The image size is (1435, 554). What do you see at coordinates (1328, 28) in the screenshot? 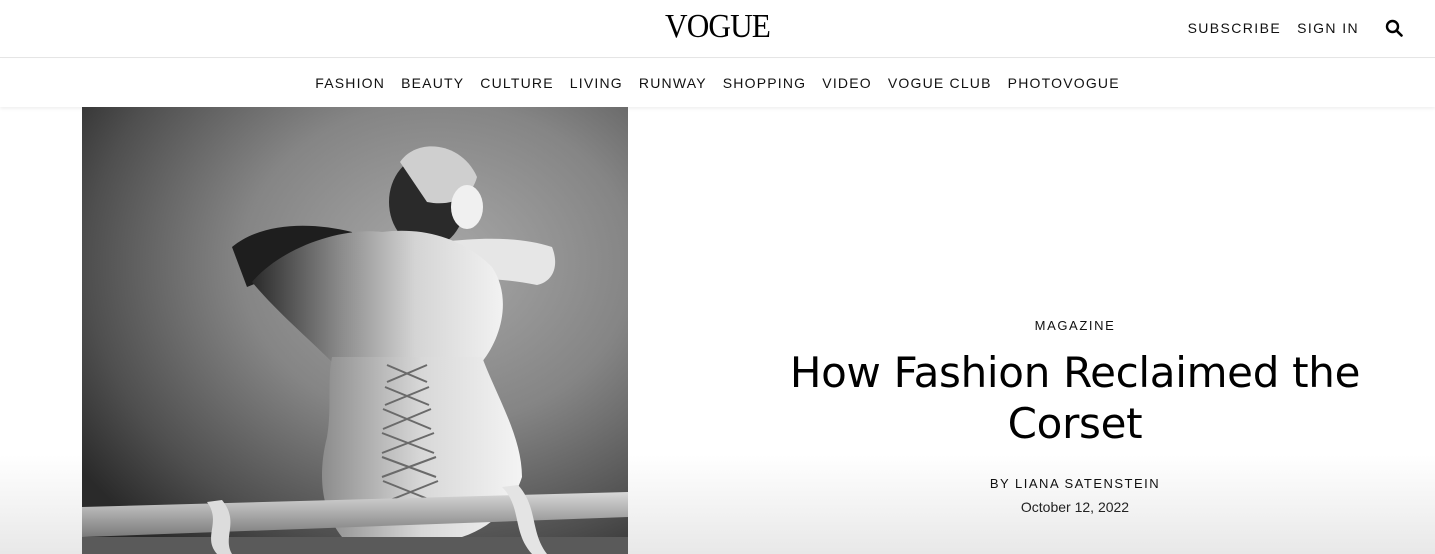
I see `sign-in-link: SIGN IN` at bounding box center [1328, 28].